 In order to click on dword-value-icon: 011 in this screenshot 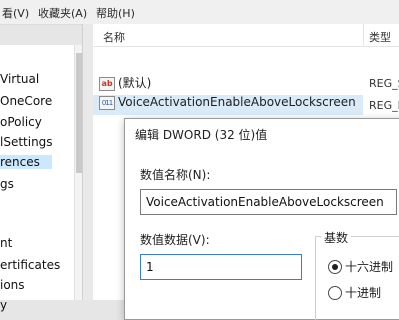, I will do `click(107, 102)`.